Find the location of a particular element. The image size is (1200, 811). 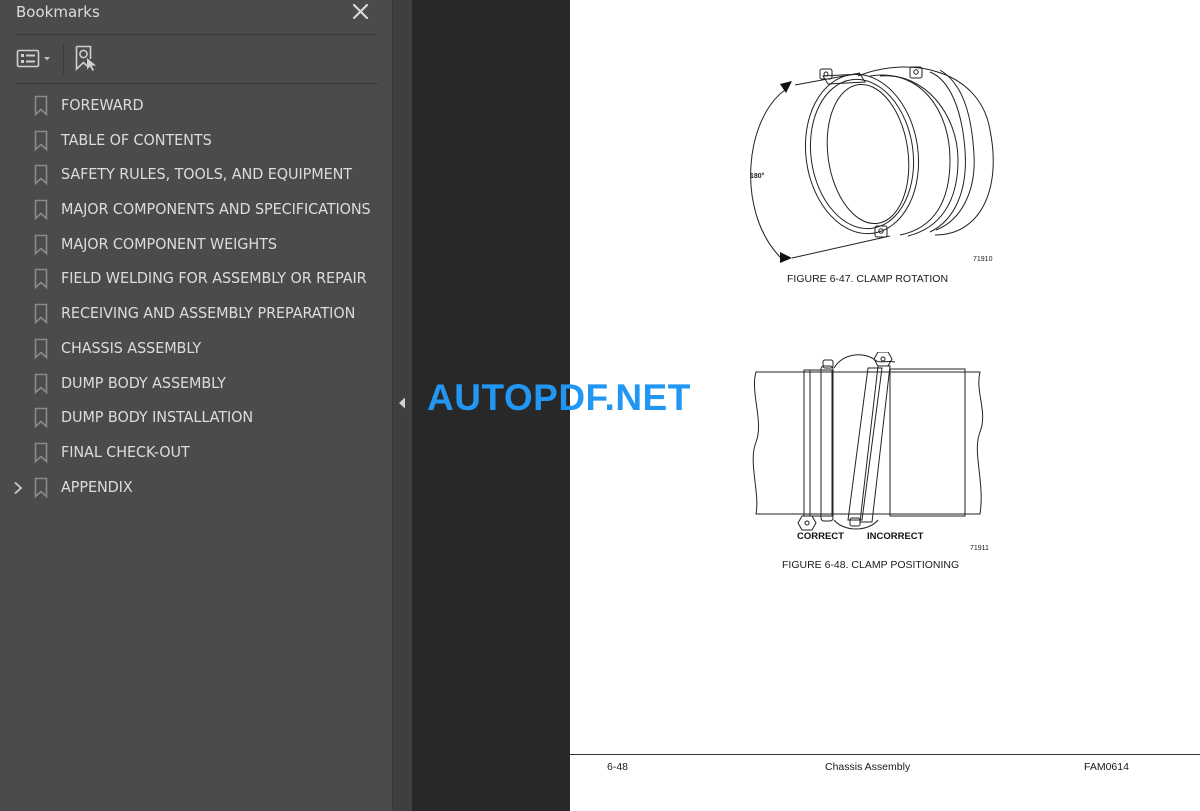

figure-caption: FIGURE 6-47. CLAMP ROTATION is located at coordinates (868, 279).